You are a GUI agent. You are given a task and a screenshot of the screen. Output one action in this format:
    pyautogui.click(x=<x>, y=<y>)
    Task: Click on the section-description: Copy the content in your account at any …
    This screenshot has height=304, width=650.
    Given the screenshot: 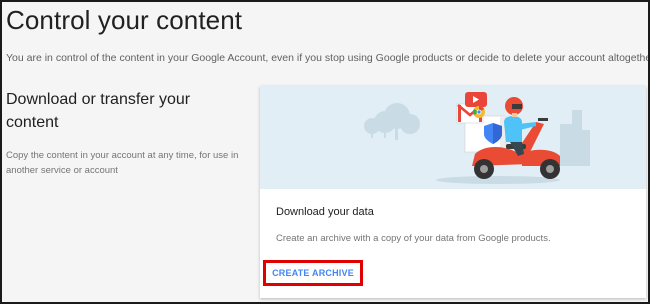 What is the action you would take?
    pyautogui.click(x=122, y=163)
    